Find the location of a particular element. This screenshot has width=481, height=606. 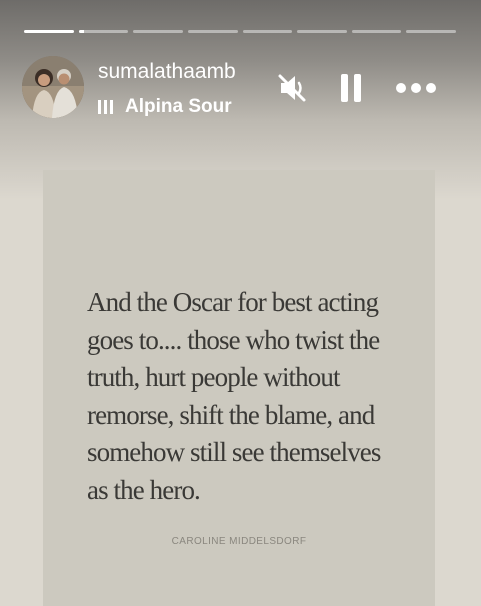

pause-button is located at coordinates (351, 88).